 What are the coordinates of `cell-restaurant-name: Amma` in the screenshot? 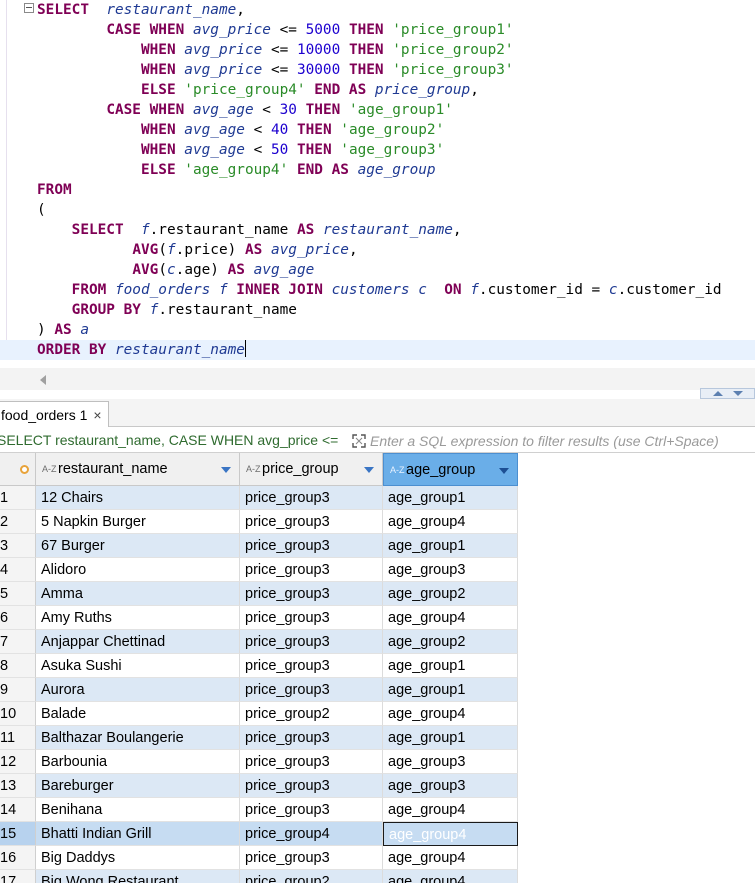 It's located at (138, 594).